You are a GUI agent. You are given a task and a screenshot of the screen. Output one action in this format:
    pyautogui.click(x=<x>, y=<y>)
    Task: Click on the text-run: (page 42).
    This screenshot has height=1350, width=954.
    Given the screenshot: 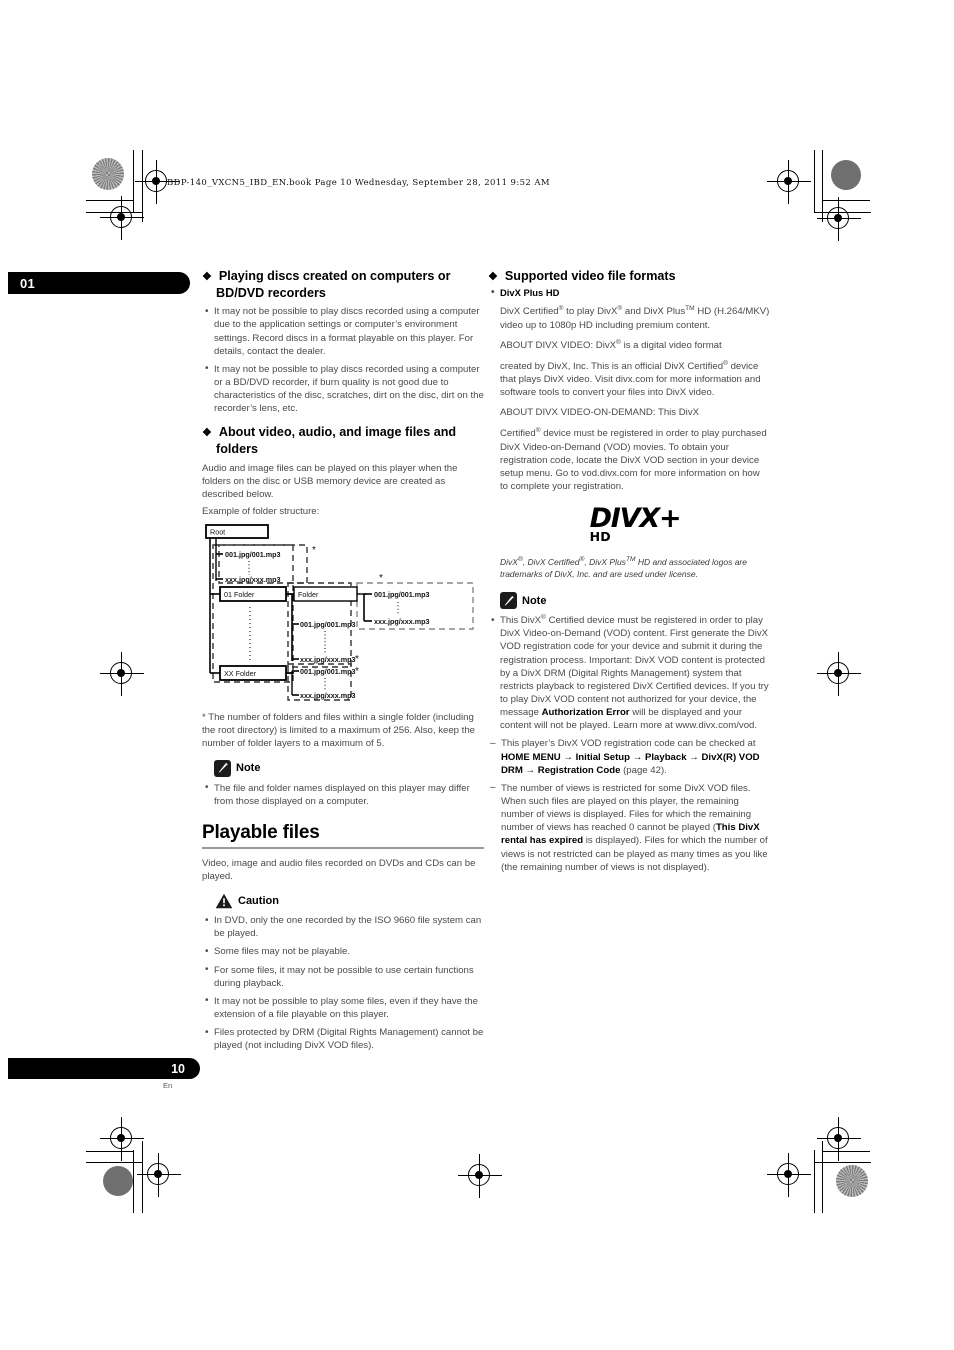 What is the action you would take?
    pyautogui.click(x=643, y=770)
    